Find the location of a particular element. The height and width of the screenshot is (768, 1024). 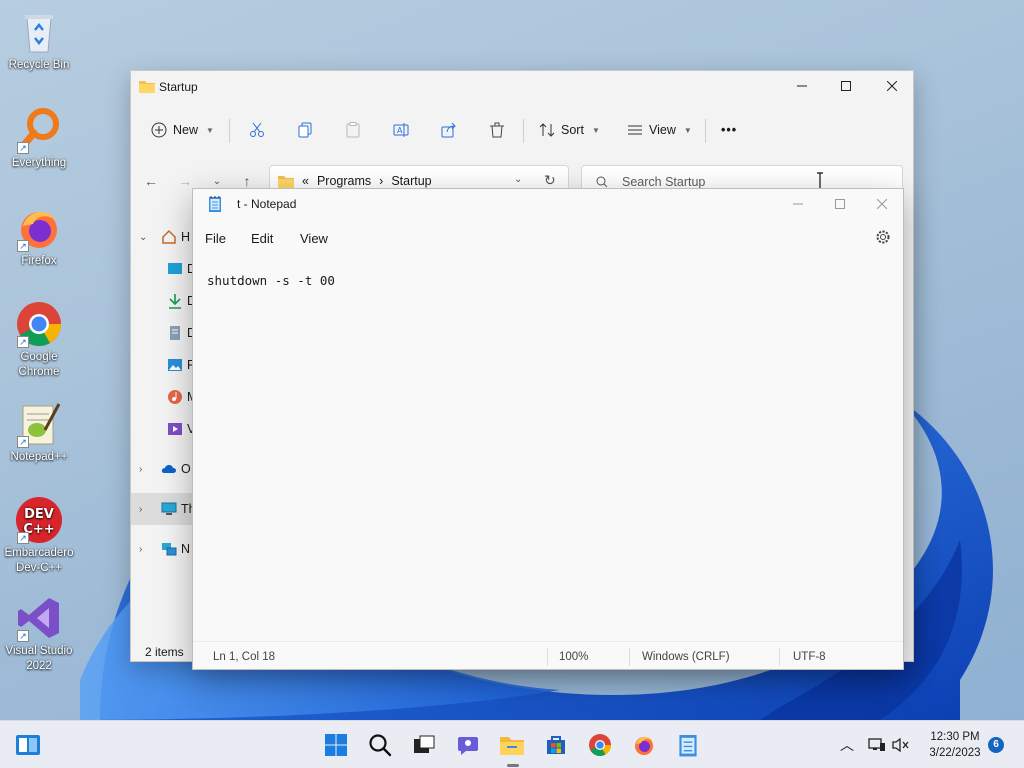

breadcrumb-startup: Startup is located at coordinates (411, 181).